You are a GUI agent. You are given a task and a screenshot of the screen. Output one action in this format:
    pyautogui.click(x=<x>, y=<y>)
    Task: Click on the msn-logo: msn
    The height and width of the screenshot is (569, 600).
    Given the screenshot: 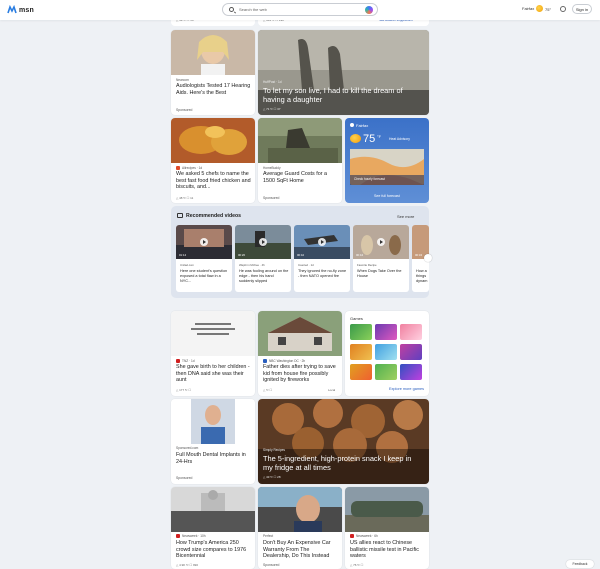 What is the action you would take?
    pyautogui.click(x=20, y=10)
    